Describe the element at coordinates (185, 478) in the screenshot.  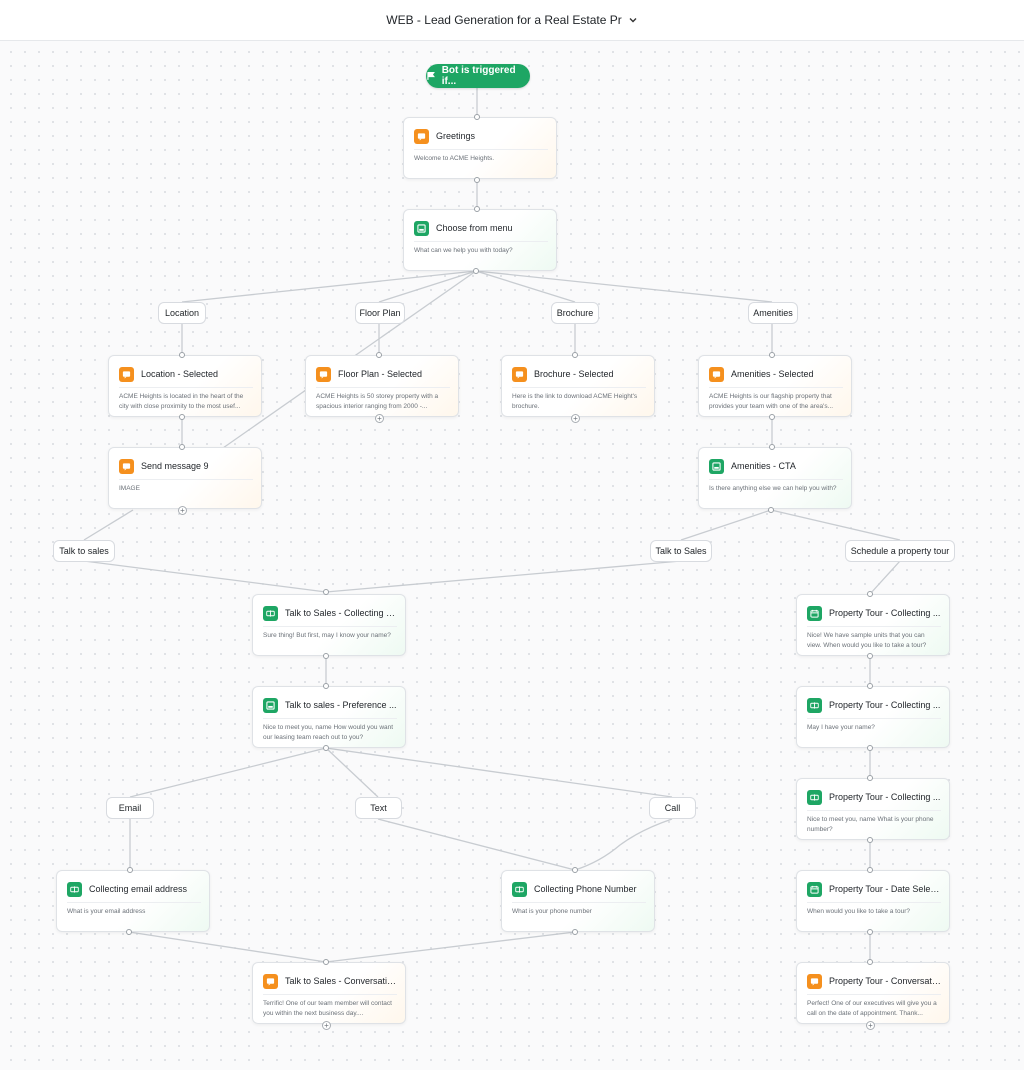
I see `node-send-message-9: Send message 9 IMAGE` at that location.